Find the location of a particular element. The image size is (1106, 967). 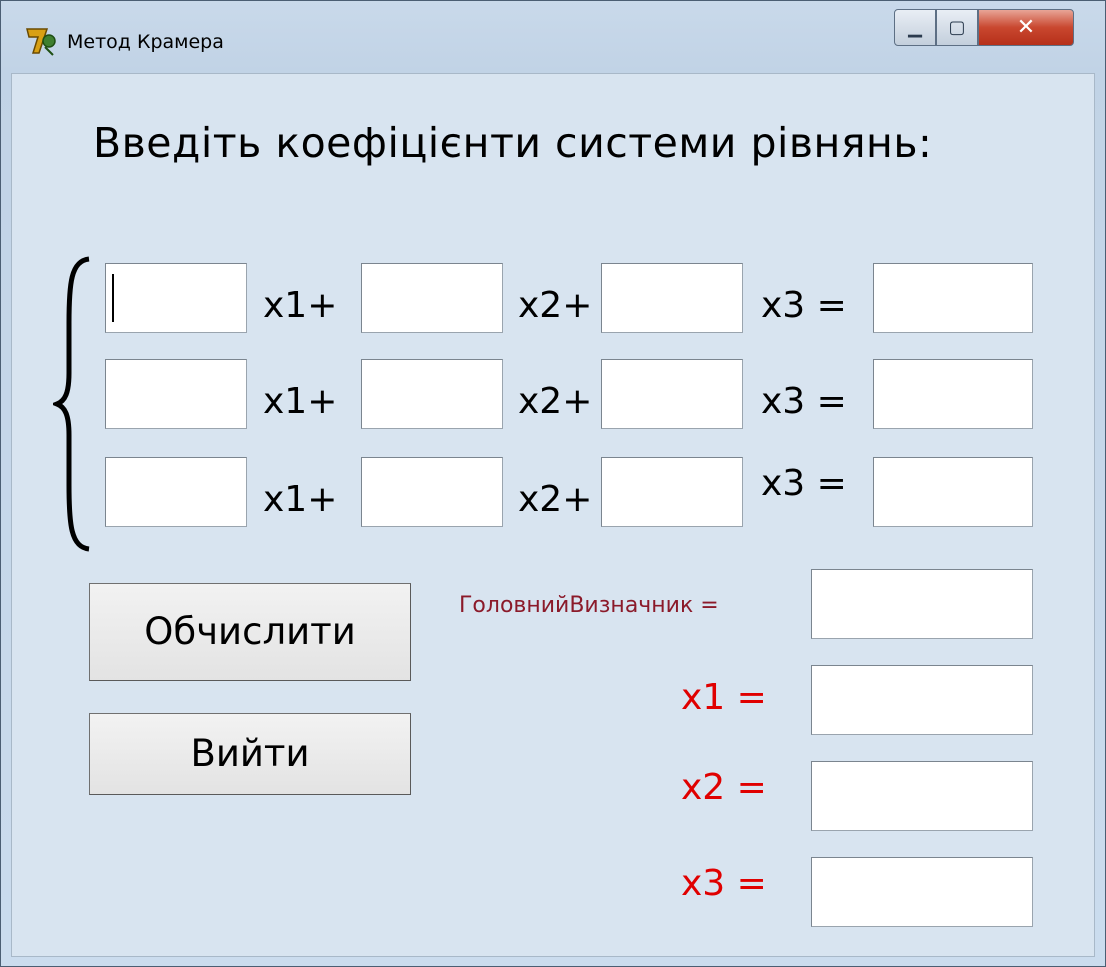

close-button: ✕ is located at coordinates (1026, 27).